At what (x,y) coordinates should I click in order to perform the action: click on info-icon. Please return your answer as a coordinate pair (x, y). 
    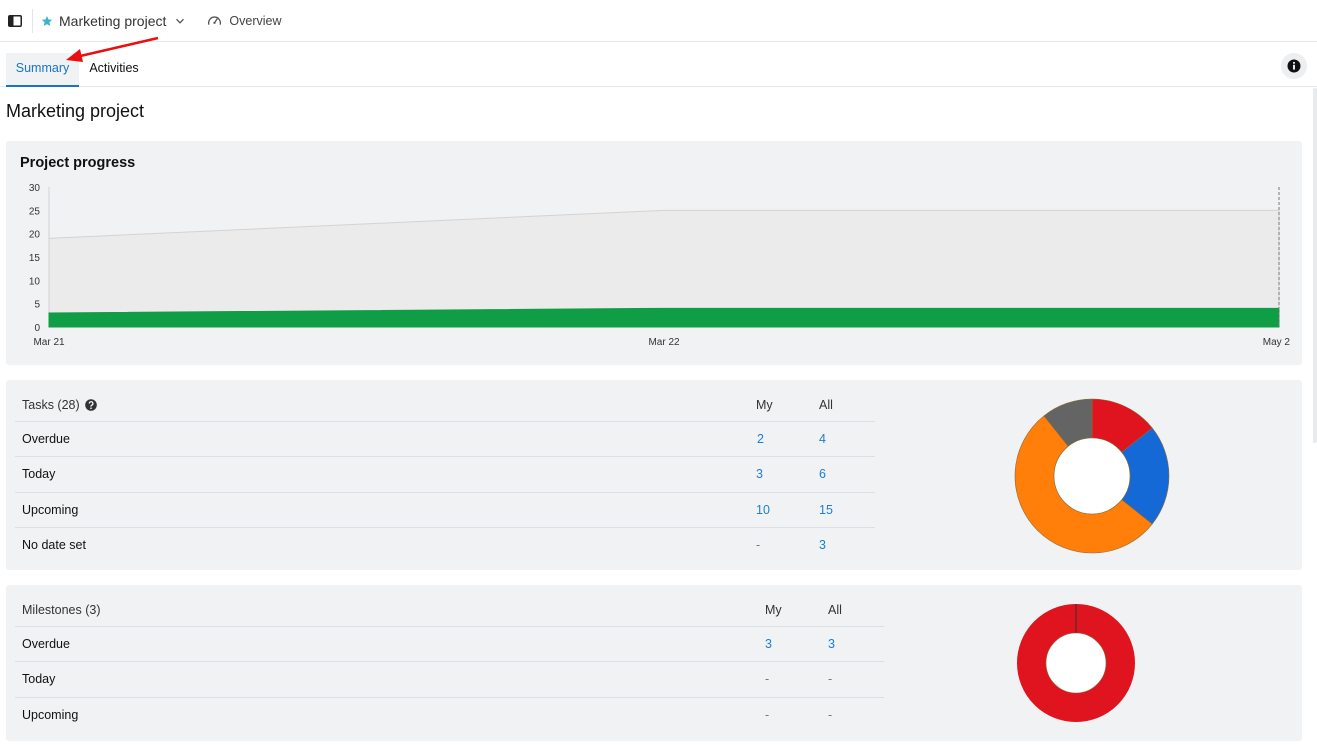
    Looking at the image, I should click on (1294, 66).